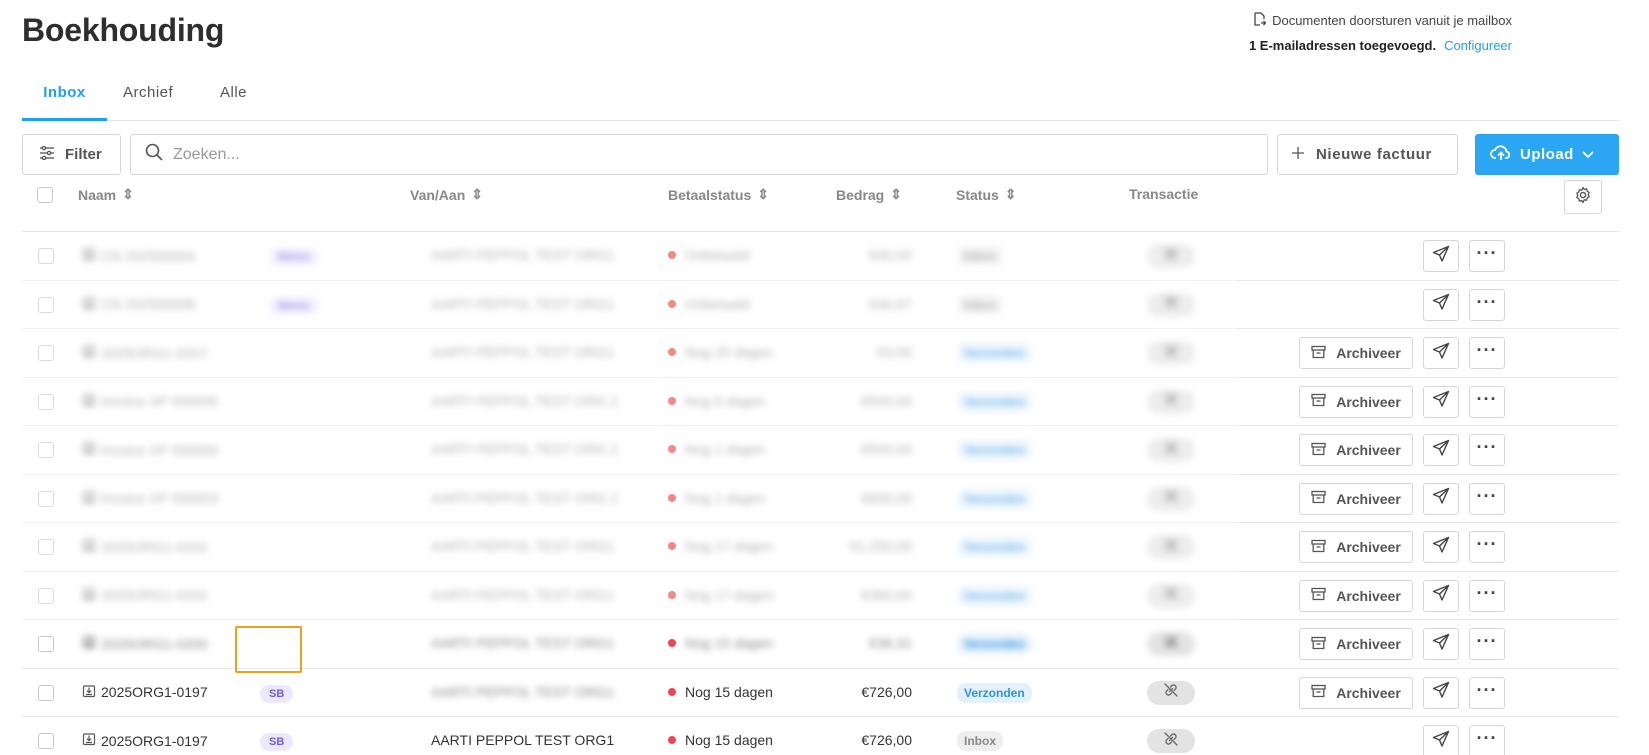  What do you see at coordinates (1368, 401) in the screenshot?
I see `archive-label: Archiveer` at bounding box center [1368, 401].